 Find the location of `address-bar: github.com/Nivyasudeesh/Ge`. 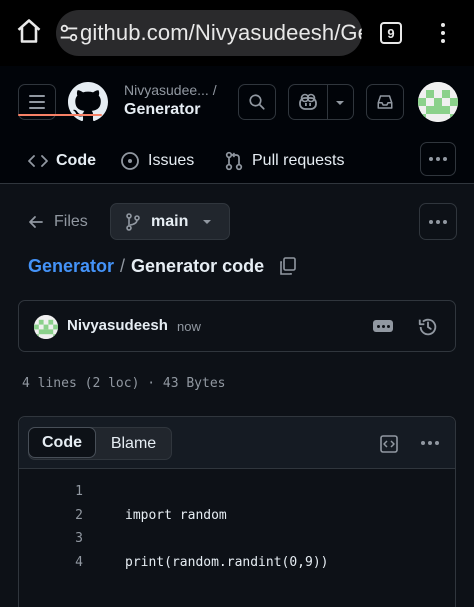

address-bar: github.com/Nivyasudeesh/Ge is located at coordinates (209, 33).